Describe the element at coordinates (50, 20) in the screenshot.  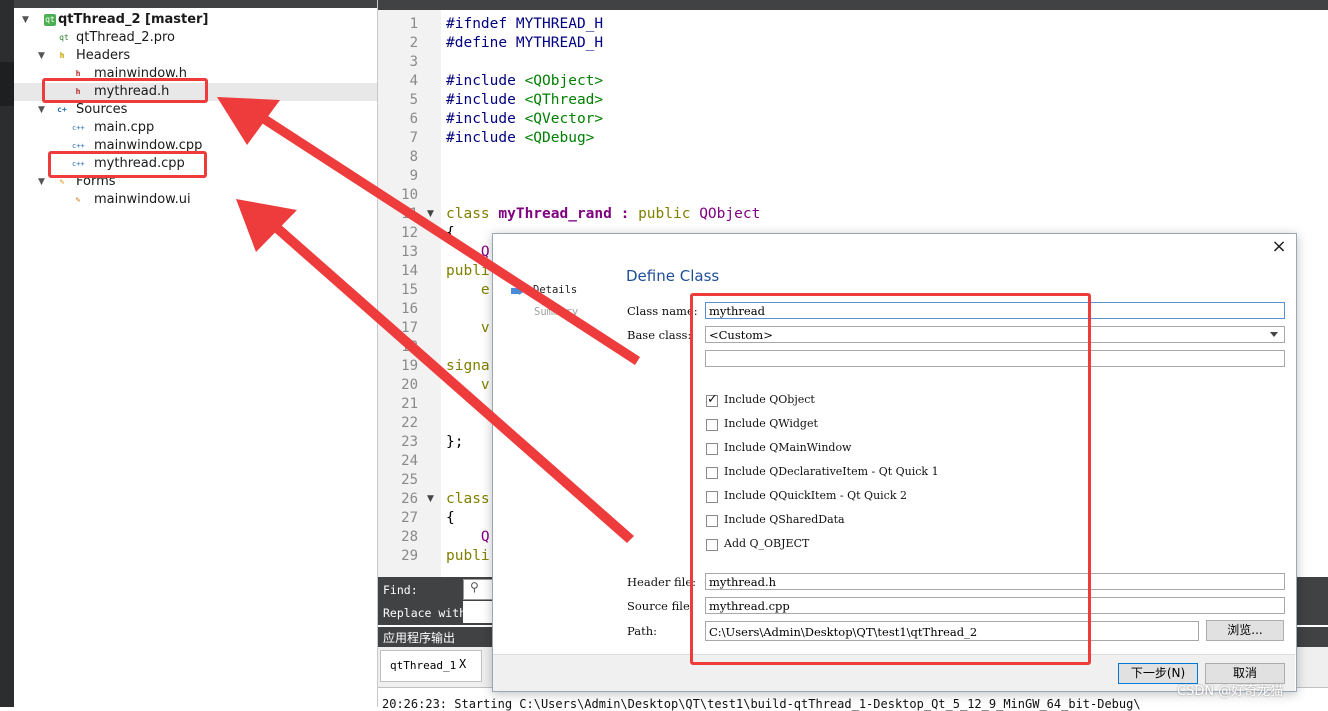
I see `project-icon: qt` at that location.